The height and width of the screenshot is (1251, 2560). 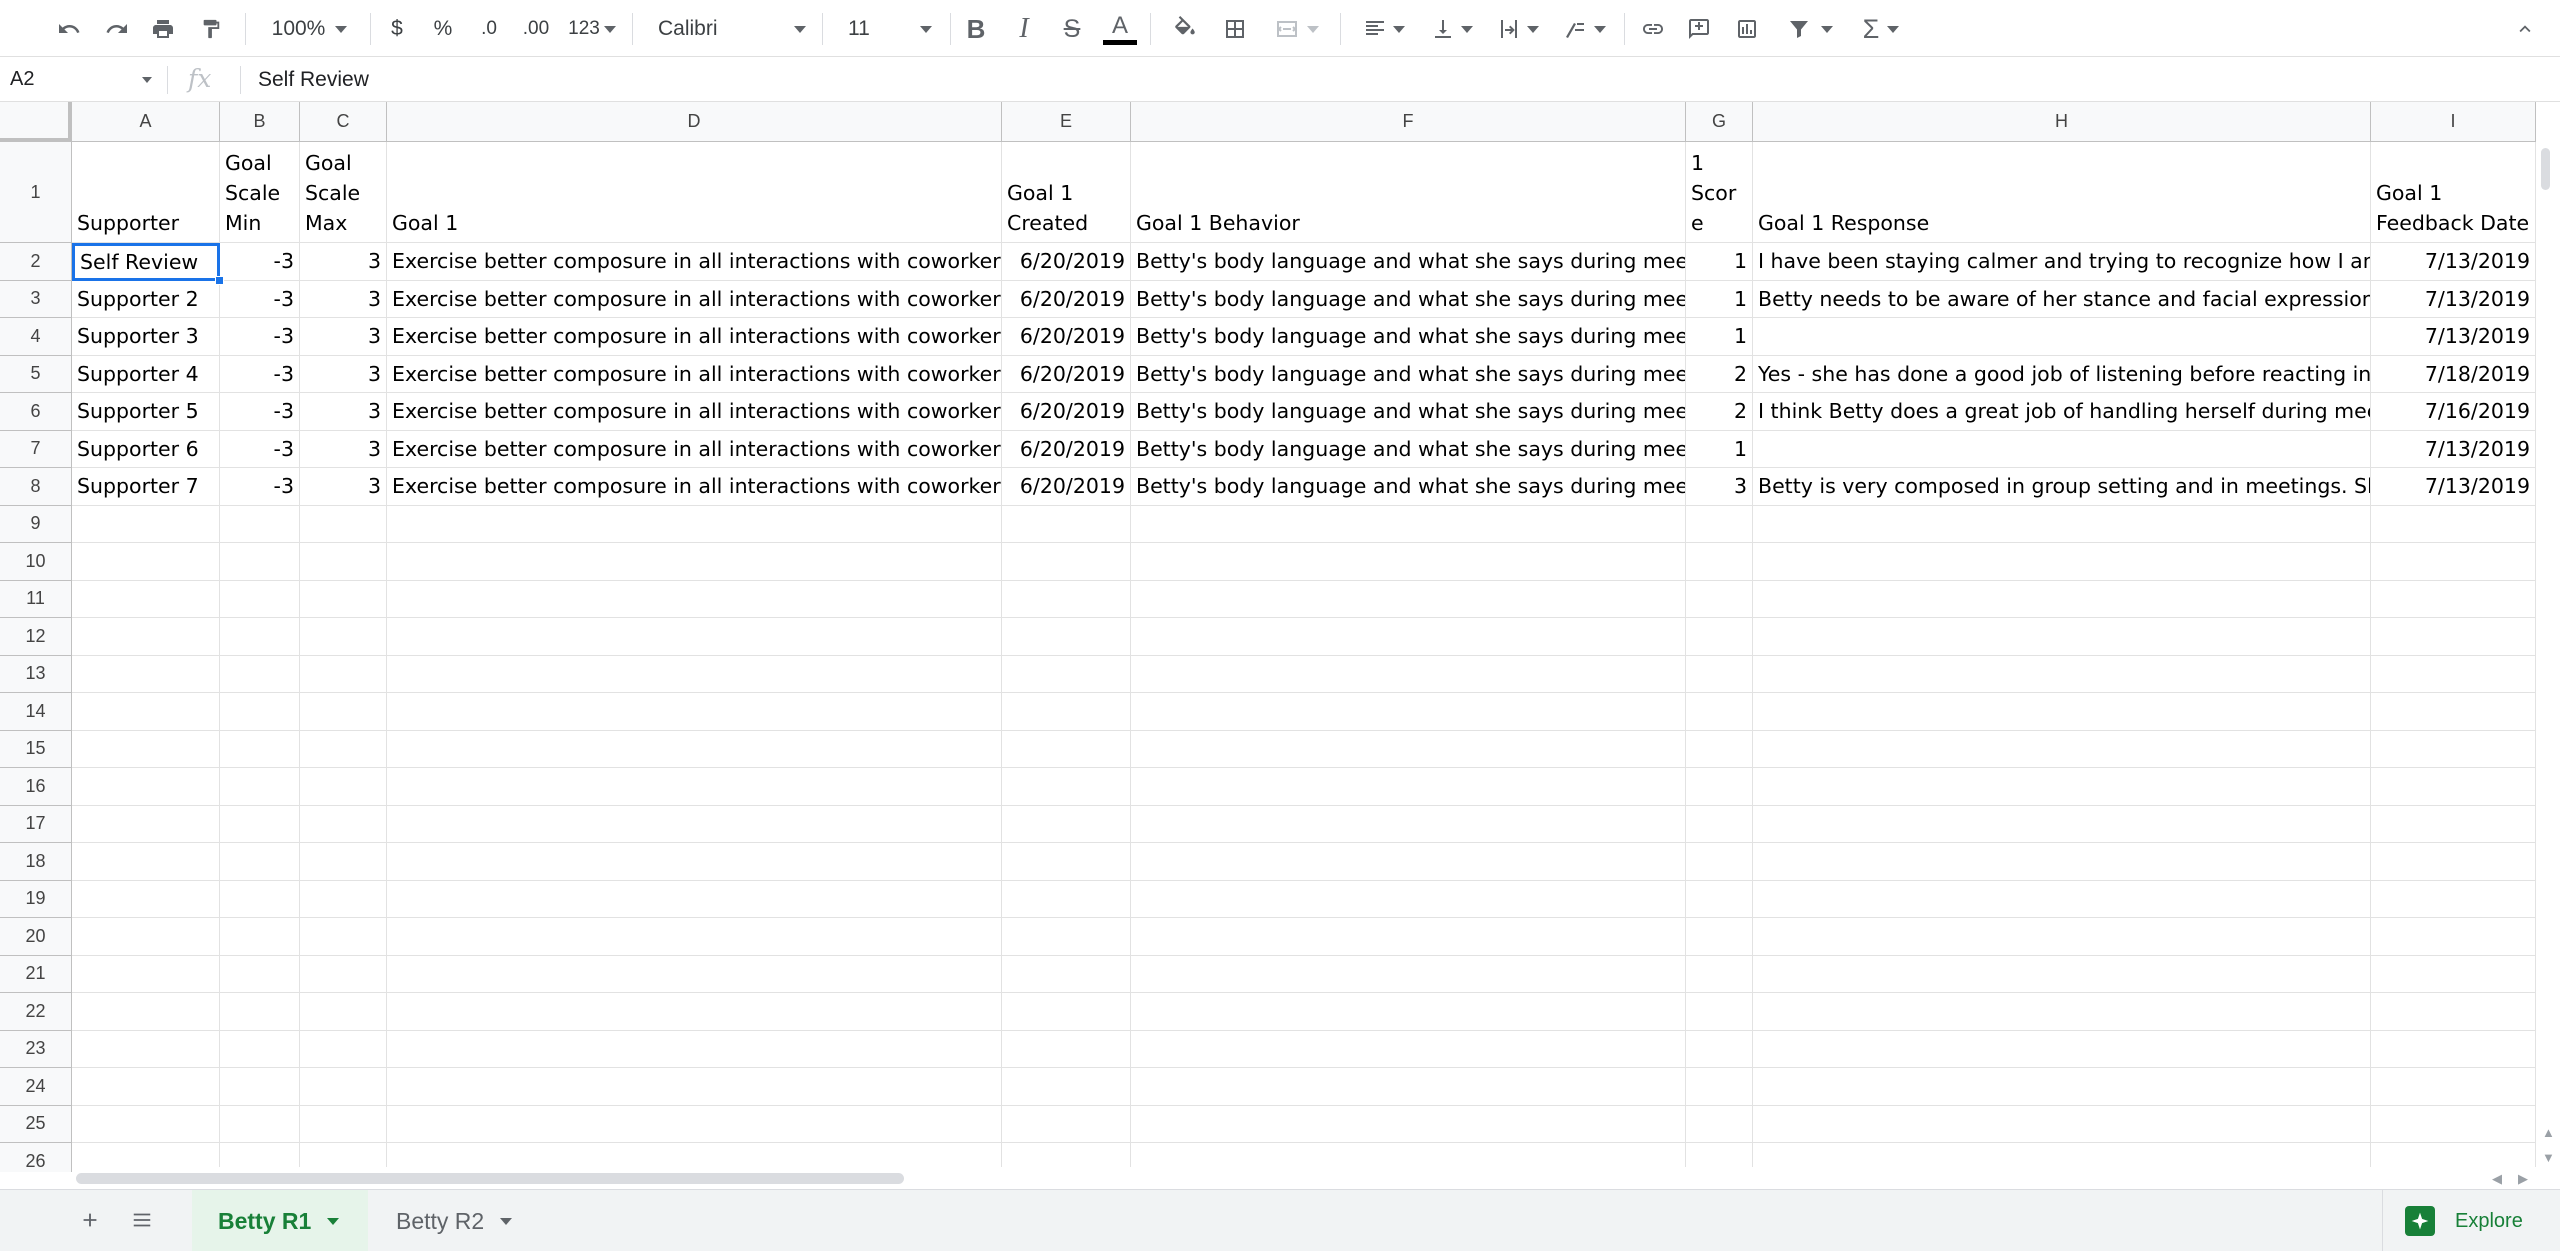 I want to click on font-family-select: Calibri, so click(x=732, y=29).